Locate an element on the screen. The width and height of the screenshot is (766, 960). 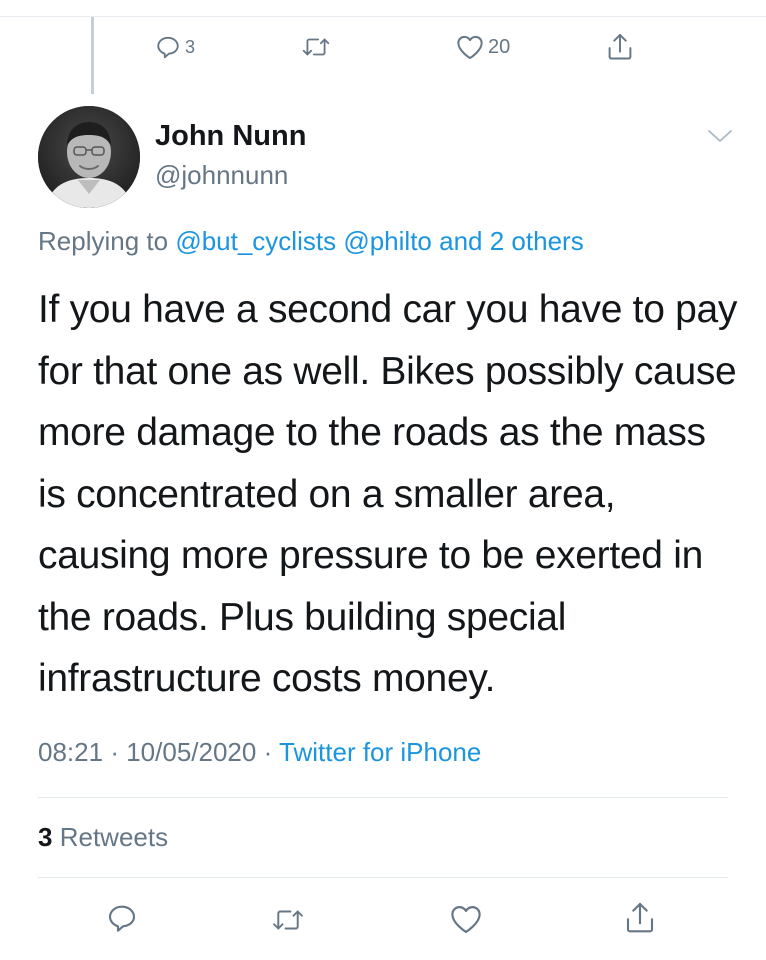
stats-divider-top is located at coordinates (383, 797).